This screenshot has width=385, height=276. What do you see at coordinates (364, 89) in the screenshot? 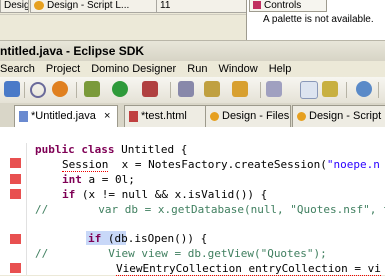
I see `navigate-icon` at bounding box center [364, 89].